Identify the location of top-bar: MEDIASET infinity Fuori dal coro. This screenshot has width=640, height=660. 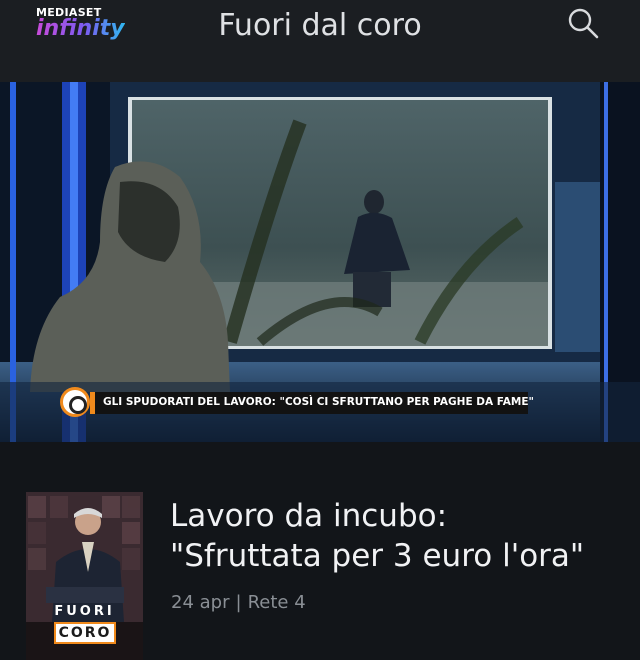
(320, 41).